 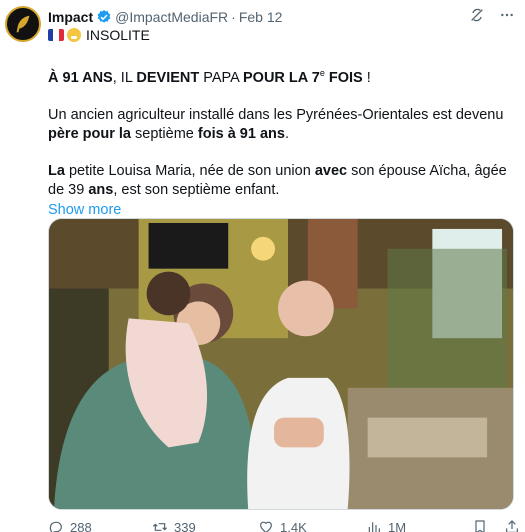 What do you see at coordinates (366, 77) in the screenshot?
I see `headline-part: !` at bounding box center [366, 77].